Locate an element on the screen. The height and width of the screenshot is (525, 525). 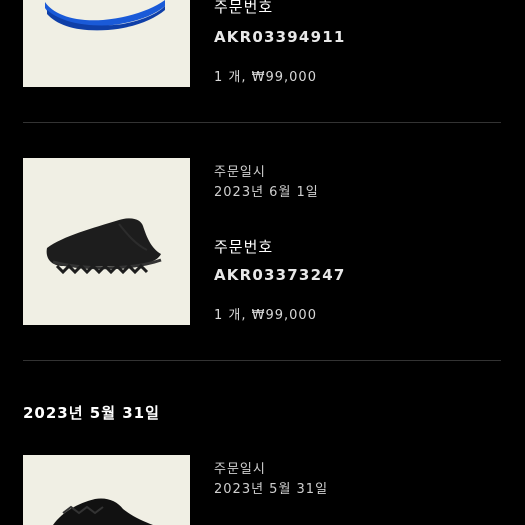
product-image-black-slide is located at coordinates (106, 241).